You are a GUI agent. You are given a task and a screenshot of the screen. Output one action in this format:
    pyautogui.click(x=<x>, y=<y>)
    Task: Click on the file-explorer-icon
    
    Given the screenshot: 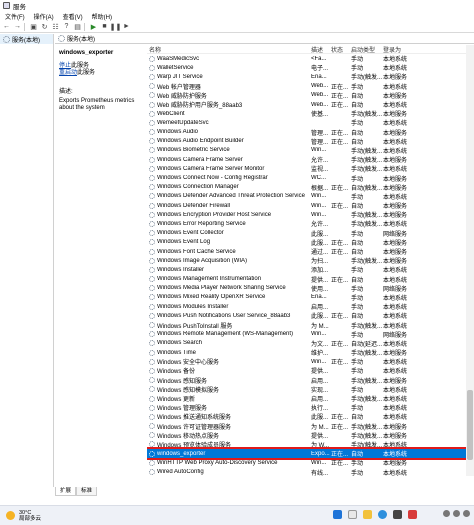 What is the action you would take?
    pyautogui.click(x=367, y=514)
    